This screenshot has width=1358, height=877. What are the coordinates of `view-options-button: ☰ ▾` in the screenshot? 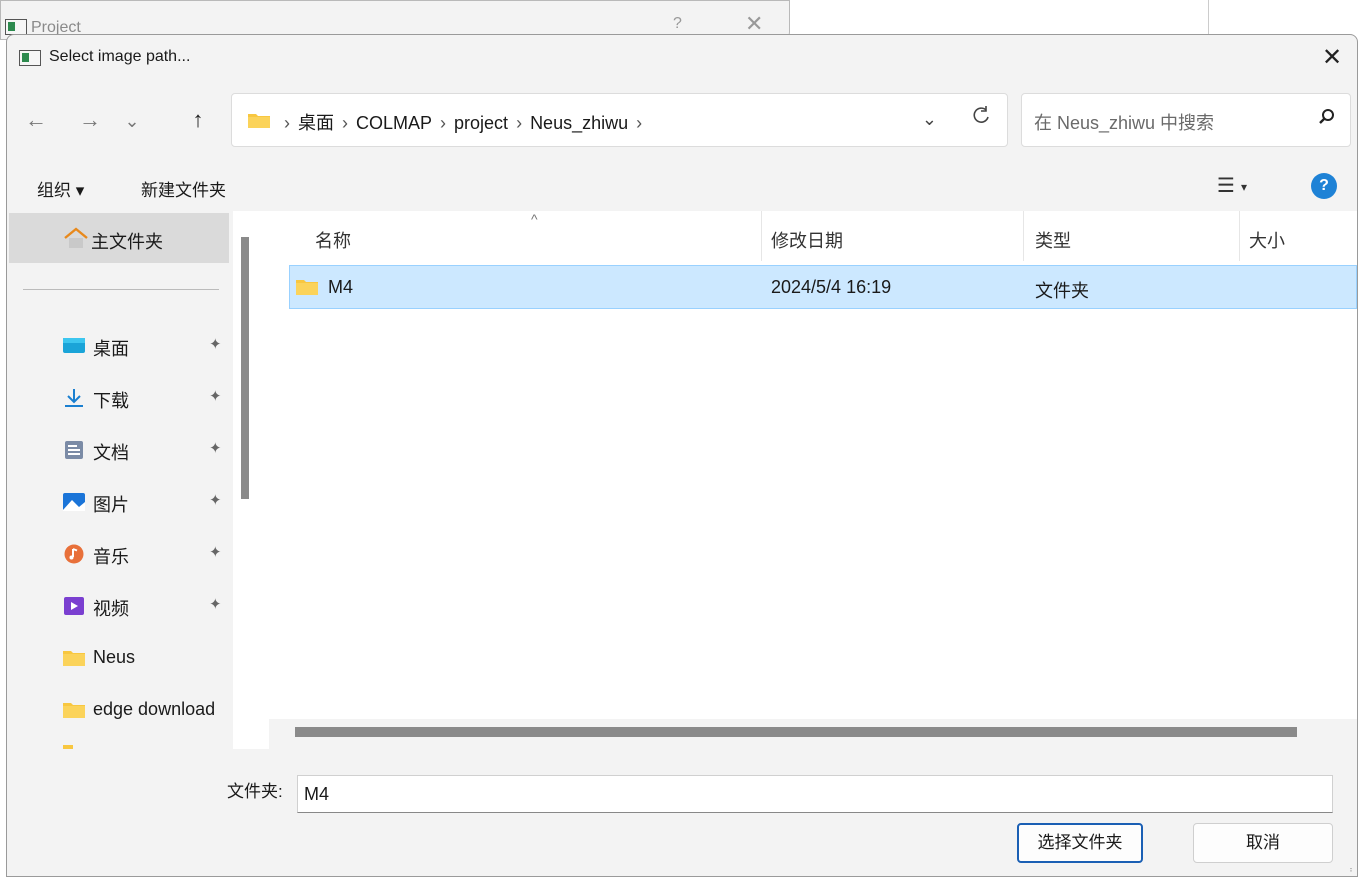 It's located at (1232, 185).